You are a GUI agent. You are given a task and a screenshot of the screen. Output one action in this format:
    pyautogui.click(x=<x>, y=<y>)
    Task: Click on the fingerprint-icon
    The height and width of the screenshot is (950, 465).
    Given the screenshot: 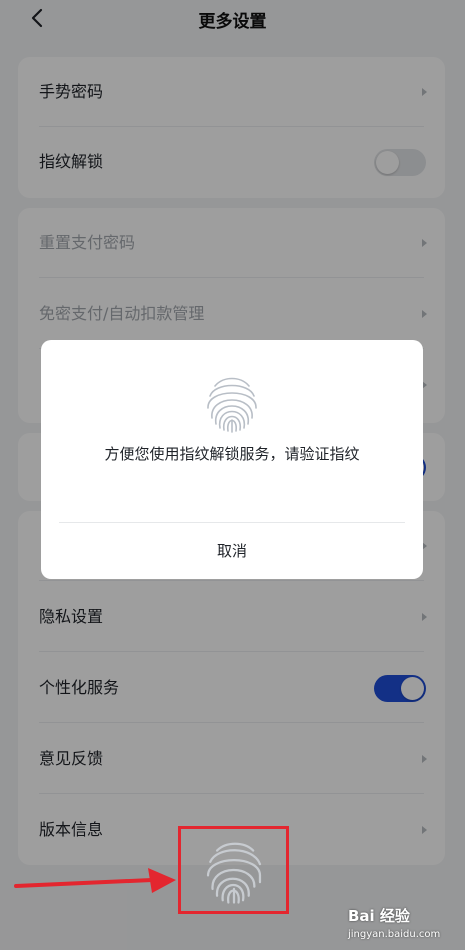 What is the action you would take?
    pyautogui.click(x=232, y=405)
    